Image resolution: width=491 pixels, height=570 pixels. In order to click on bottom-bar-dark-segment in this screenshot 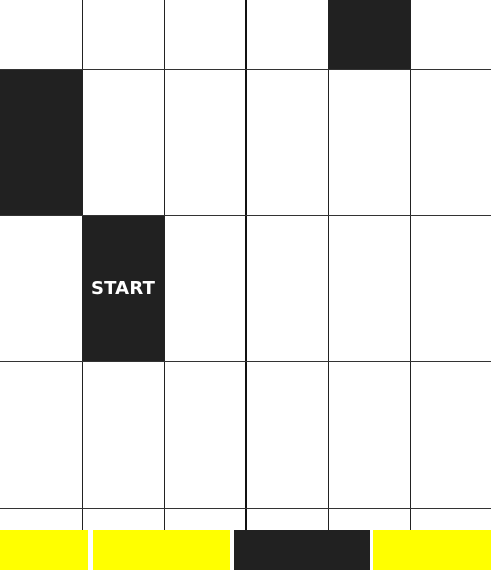, I will do `click(302, 550)`.